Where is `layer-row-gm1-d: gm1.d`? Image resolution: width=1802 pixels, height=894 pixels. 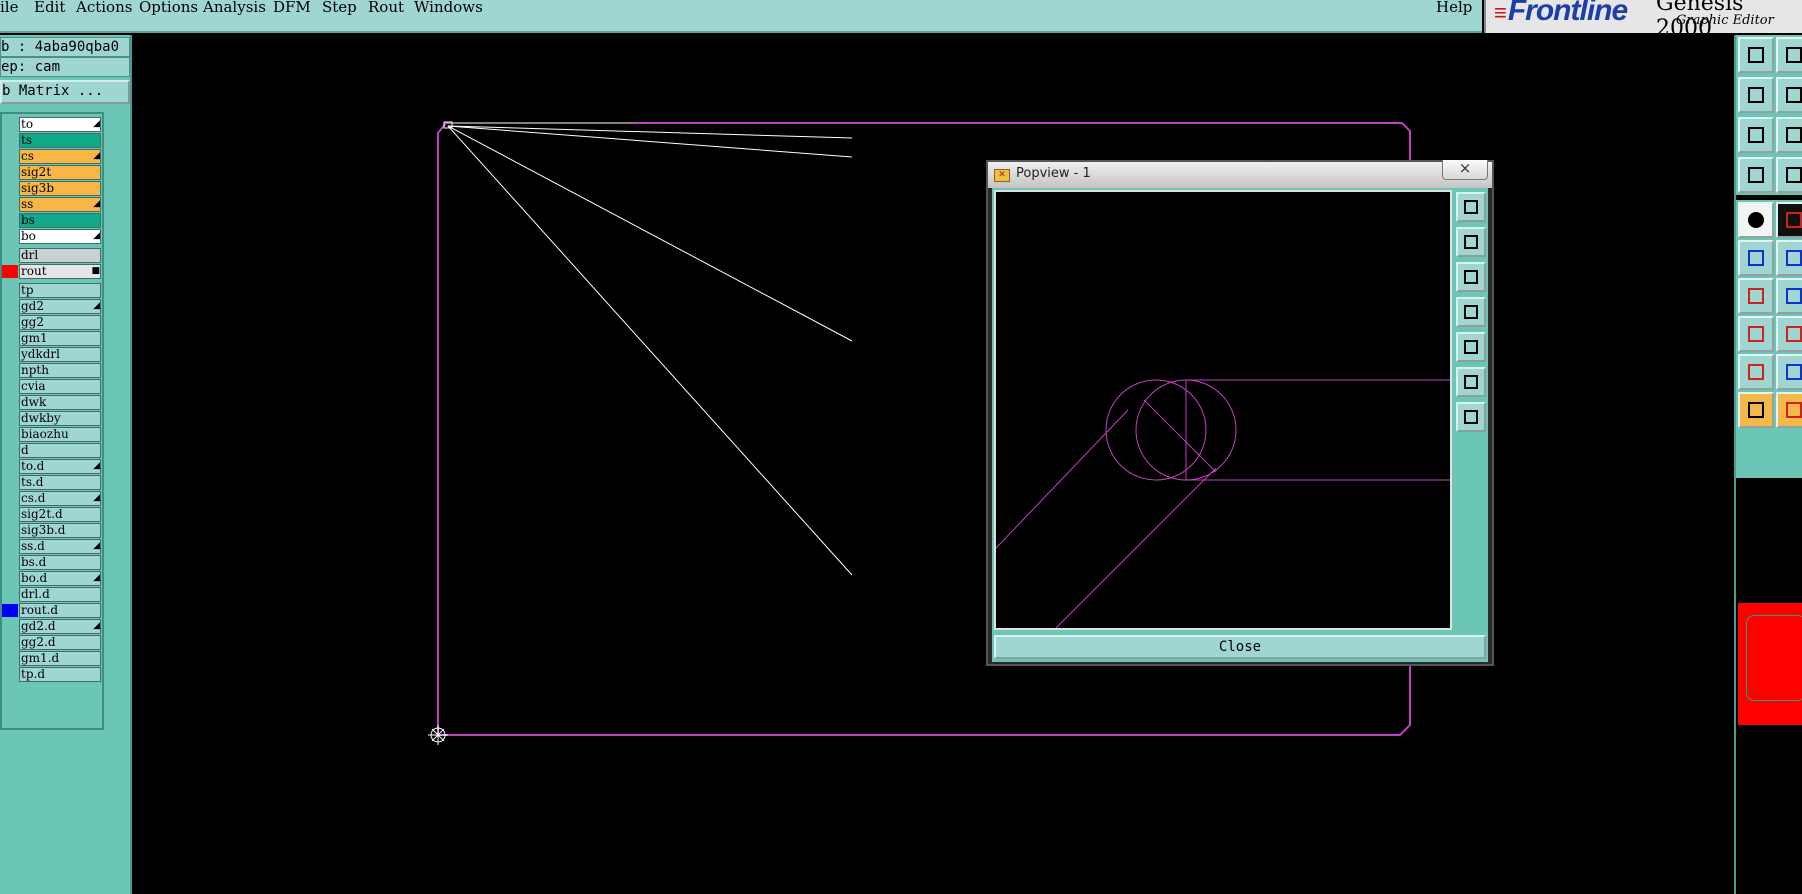 layer-row-gm1-d: gm1.d is located at coordinates (52, 658).